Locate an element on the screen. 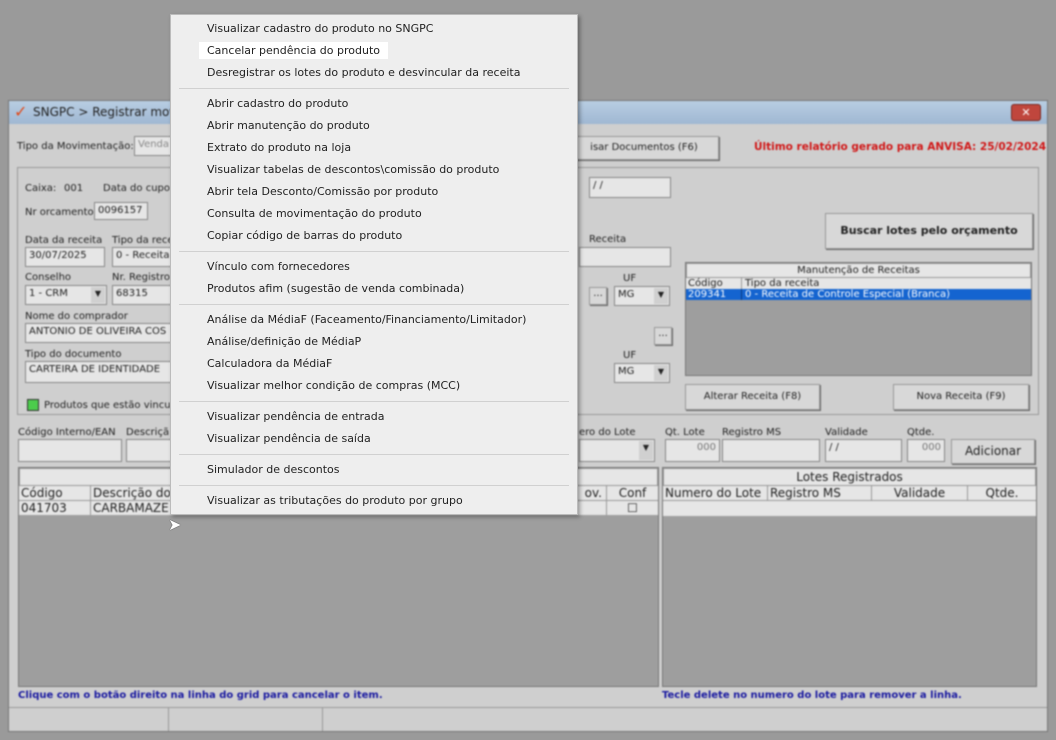  adicionar-button: Adicionar is located at coordinates (993, 451).